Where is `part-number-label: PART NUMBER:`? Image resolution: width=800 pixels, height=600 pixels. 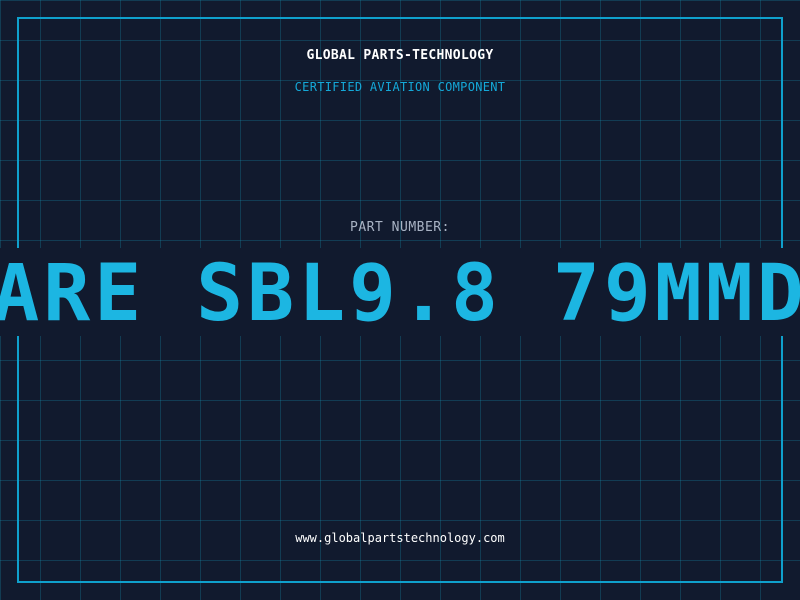
part-number-label: PART NUMBER: is located at coordinates (400, 227).